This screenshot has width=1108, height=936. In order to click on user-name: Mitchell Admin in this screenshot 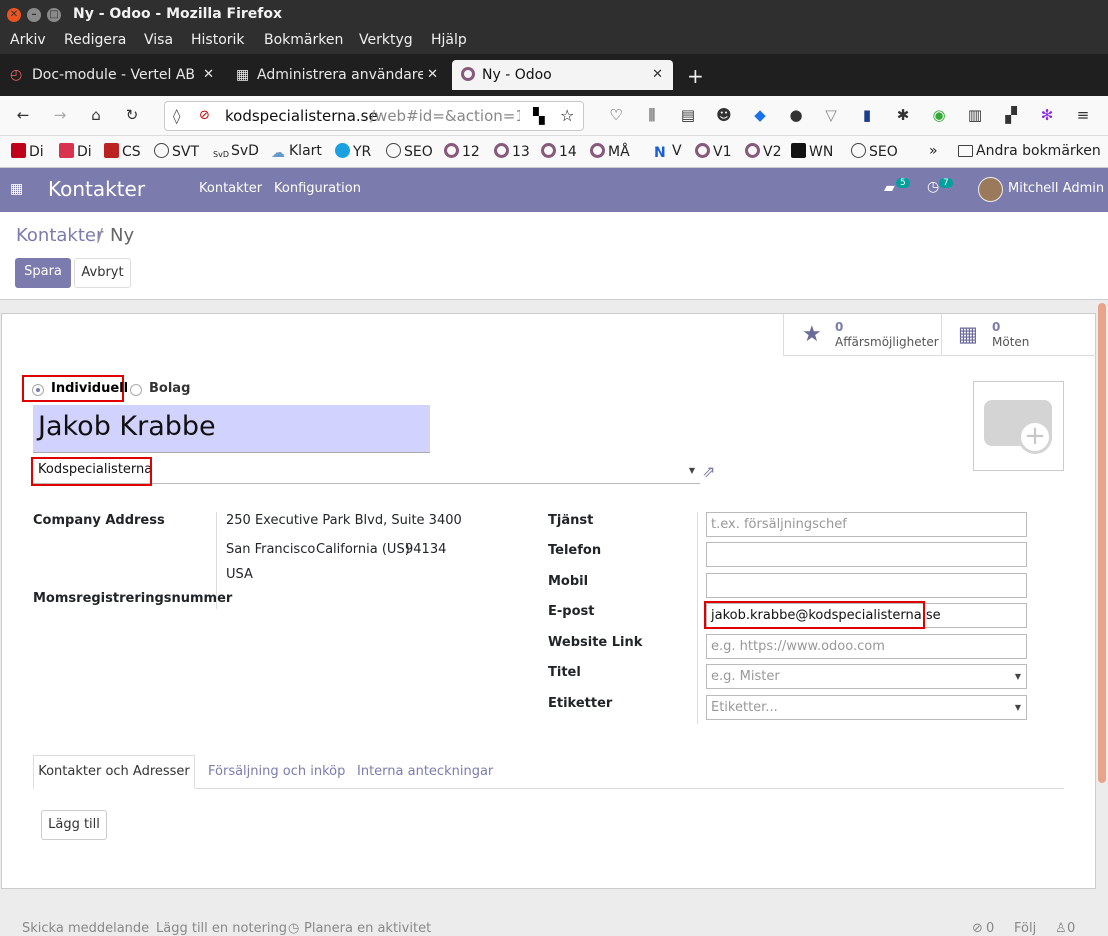, I will do `click(1056, 188)`.